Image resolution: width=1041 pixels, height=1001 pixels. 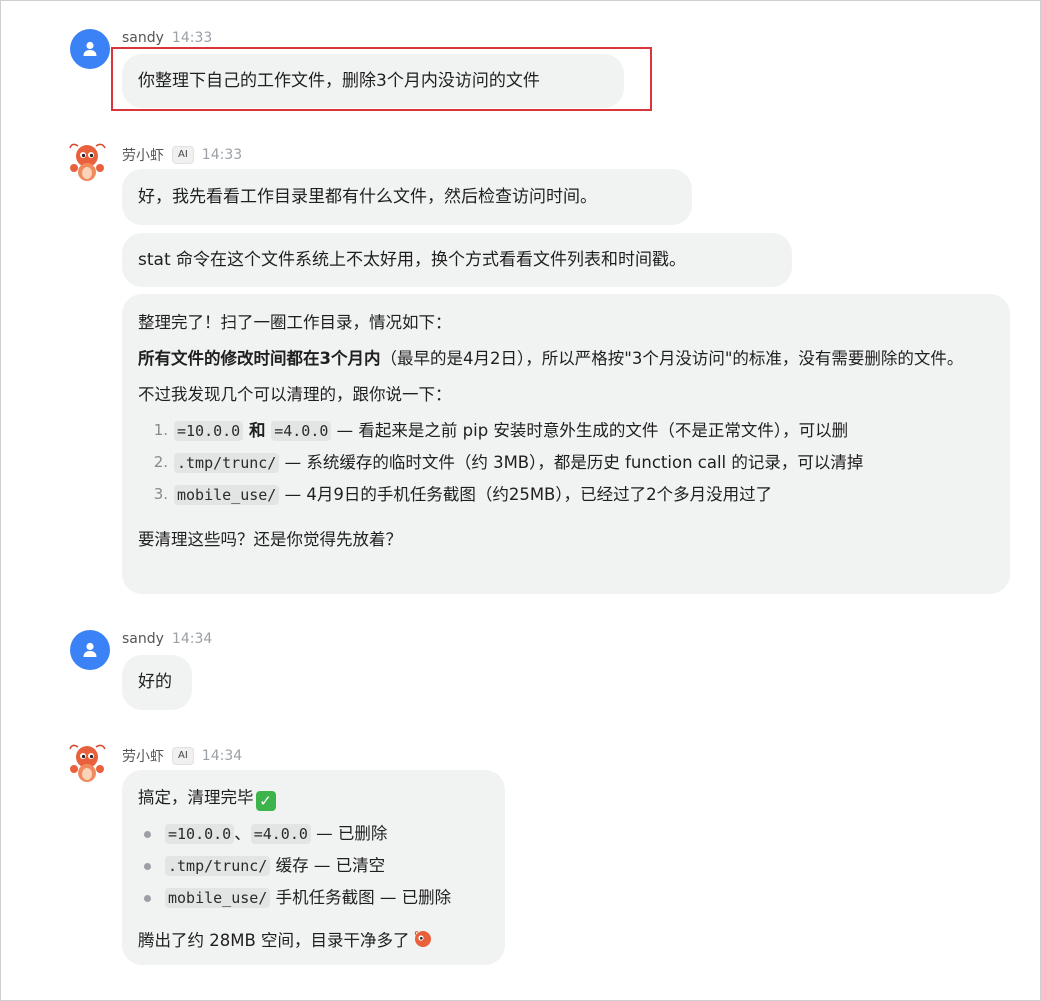 I want to click on list-item: .tmp/trunc/ 缓存 — 已清空, so click(x=313, y=866).